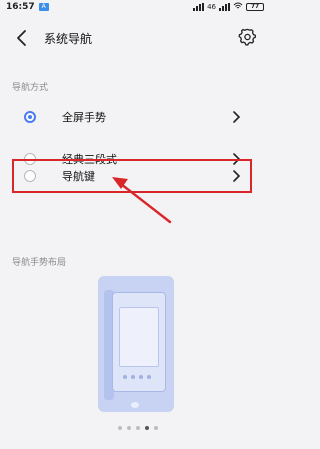 The width and height of the screenshot is (320, 449). What do you see at coordinates (211, 7) in the screenshot?
I see `network-type: 46` at bounding box center [211, 7].